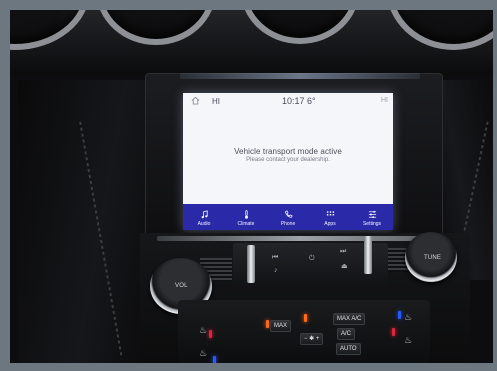 This screenshot has width=497, height=371. I want to click on heated-seat-right-indicator, so click(393, 332).